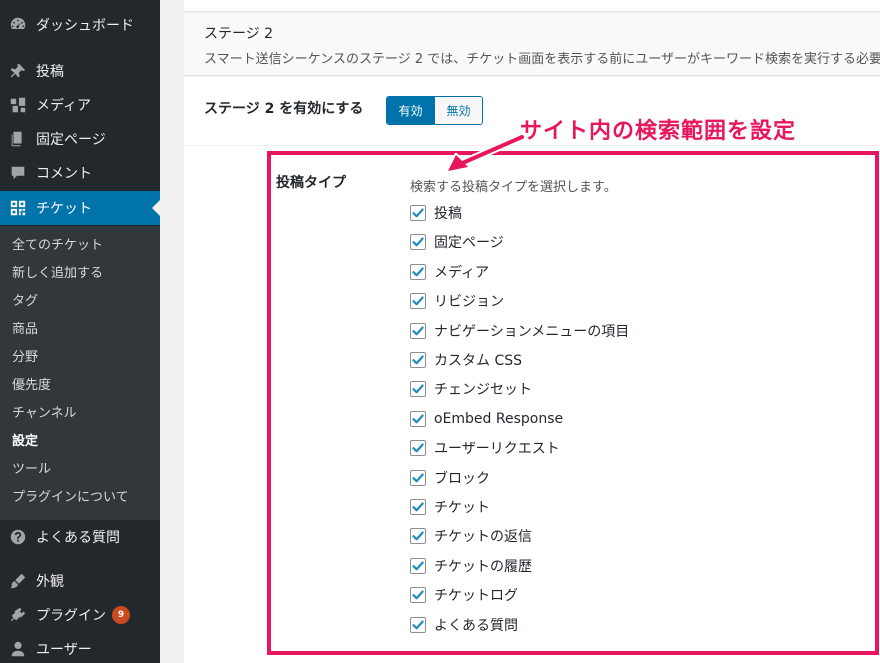  What do you see at coordinates (658, 131) in the screenshot?
I see `annotation-text: サイト内の検索範囲を設定` at bounding box center [658, 131].